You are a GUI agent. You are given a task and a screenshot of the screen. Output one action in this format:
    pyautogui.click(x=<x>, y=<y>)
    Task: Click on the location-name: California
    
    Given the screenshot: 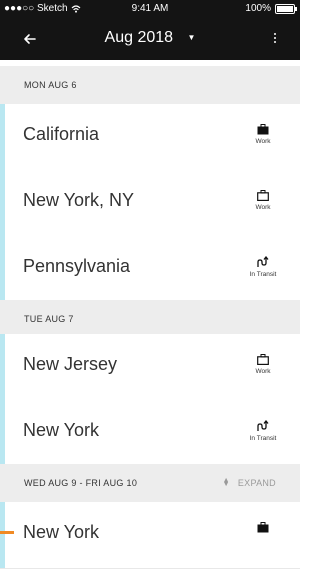 What is the action you would take?
    pyautogui.click(x=61, y=134)
    